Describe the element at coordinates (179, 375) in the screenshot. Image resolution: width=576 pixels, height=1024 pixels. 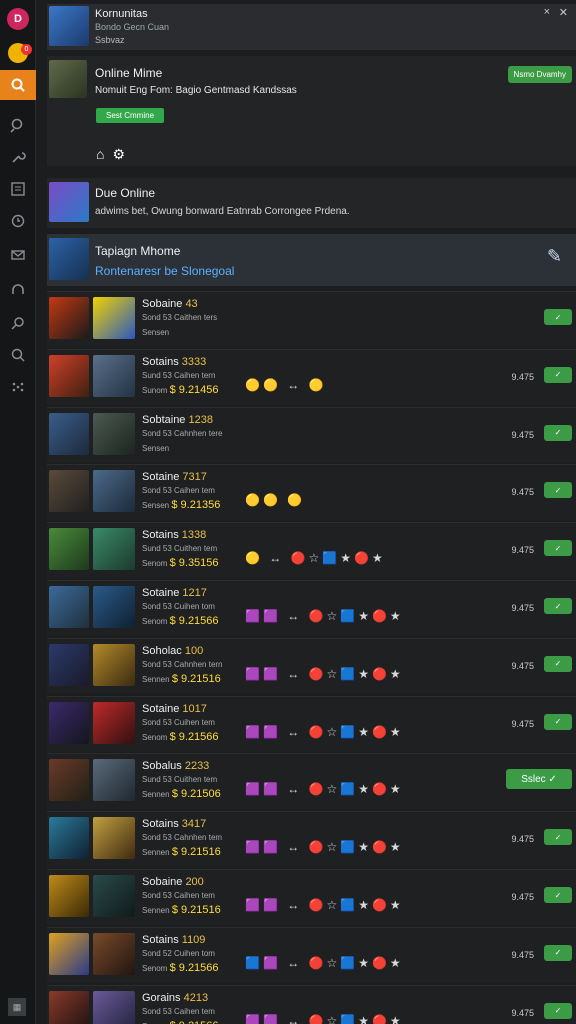
I see `item-details: Sund 53 Caihen tern` at that location.